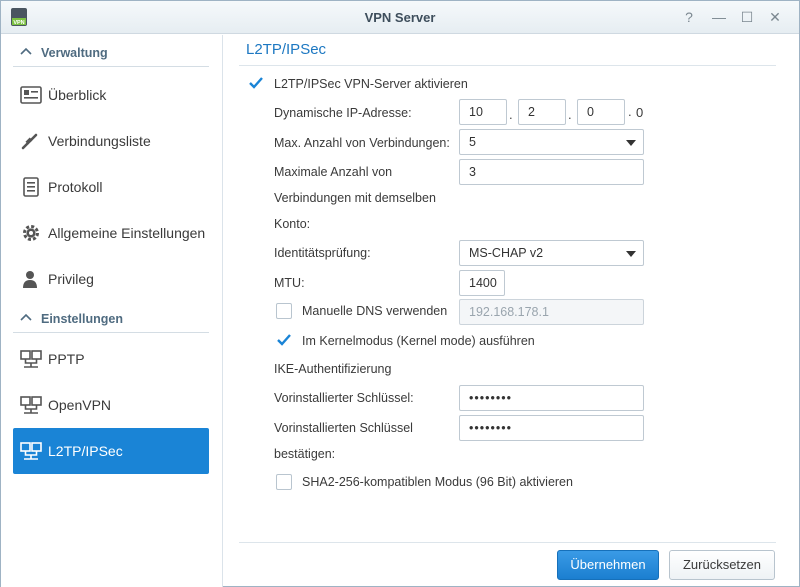 This screenshot has width=800, height=587. I want to click on mtu-field: 1400, so click(482, 283).